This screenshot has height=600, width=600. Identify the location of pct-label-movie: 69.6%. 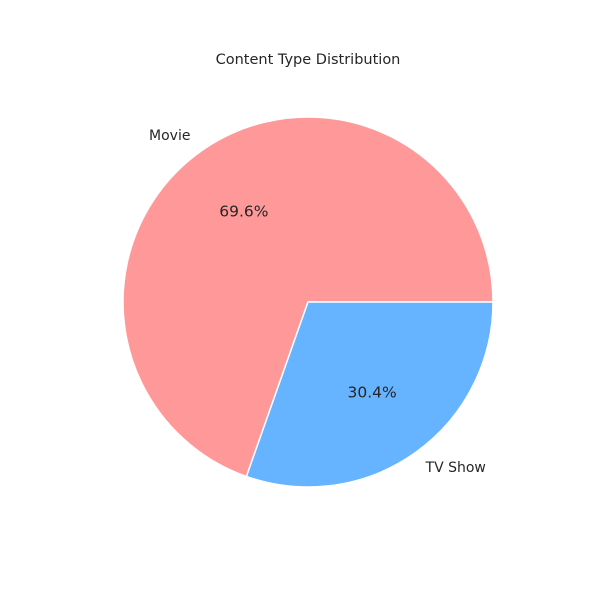
(243, 211).